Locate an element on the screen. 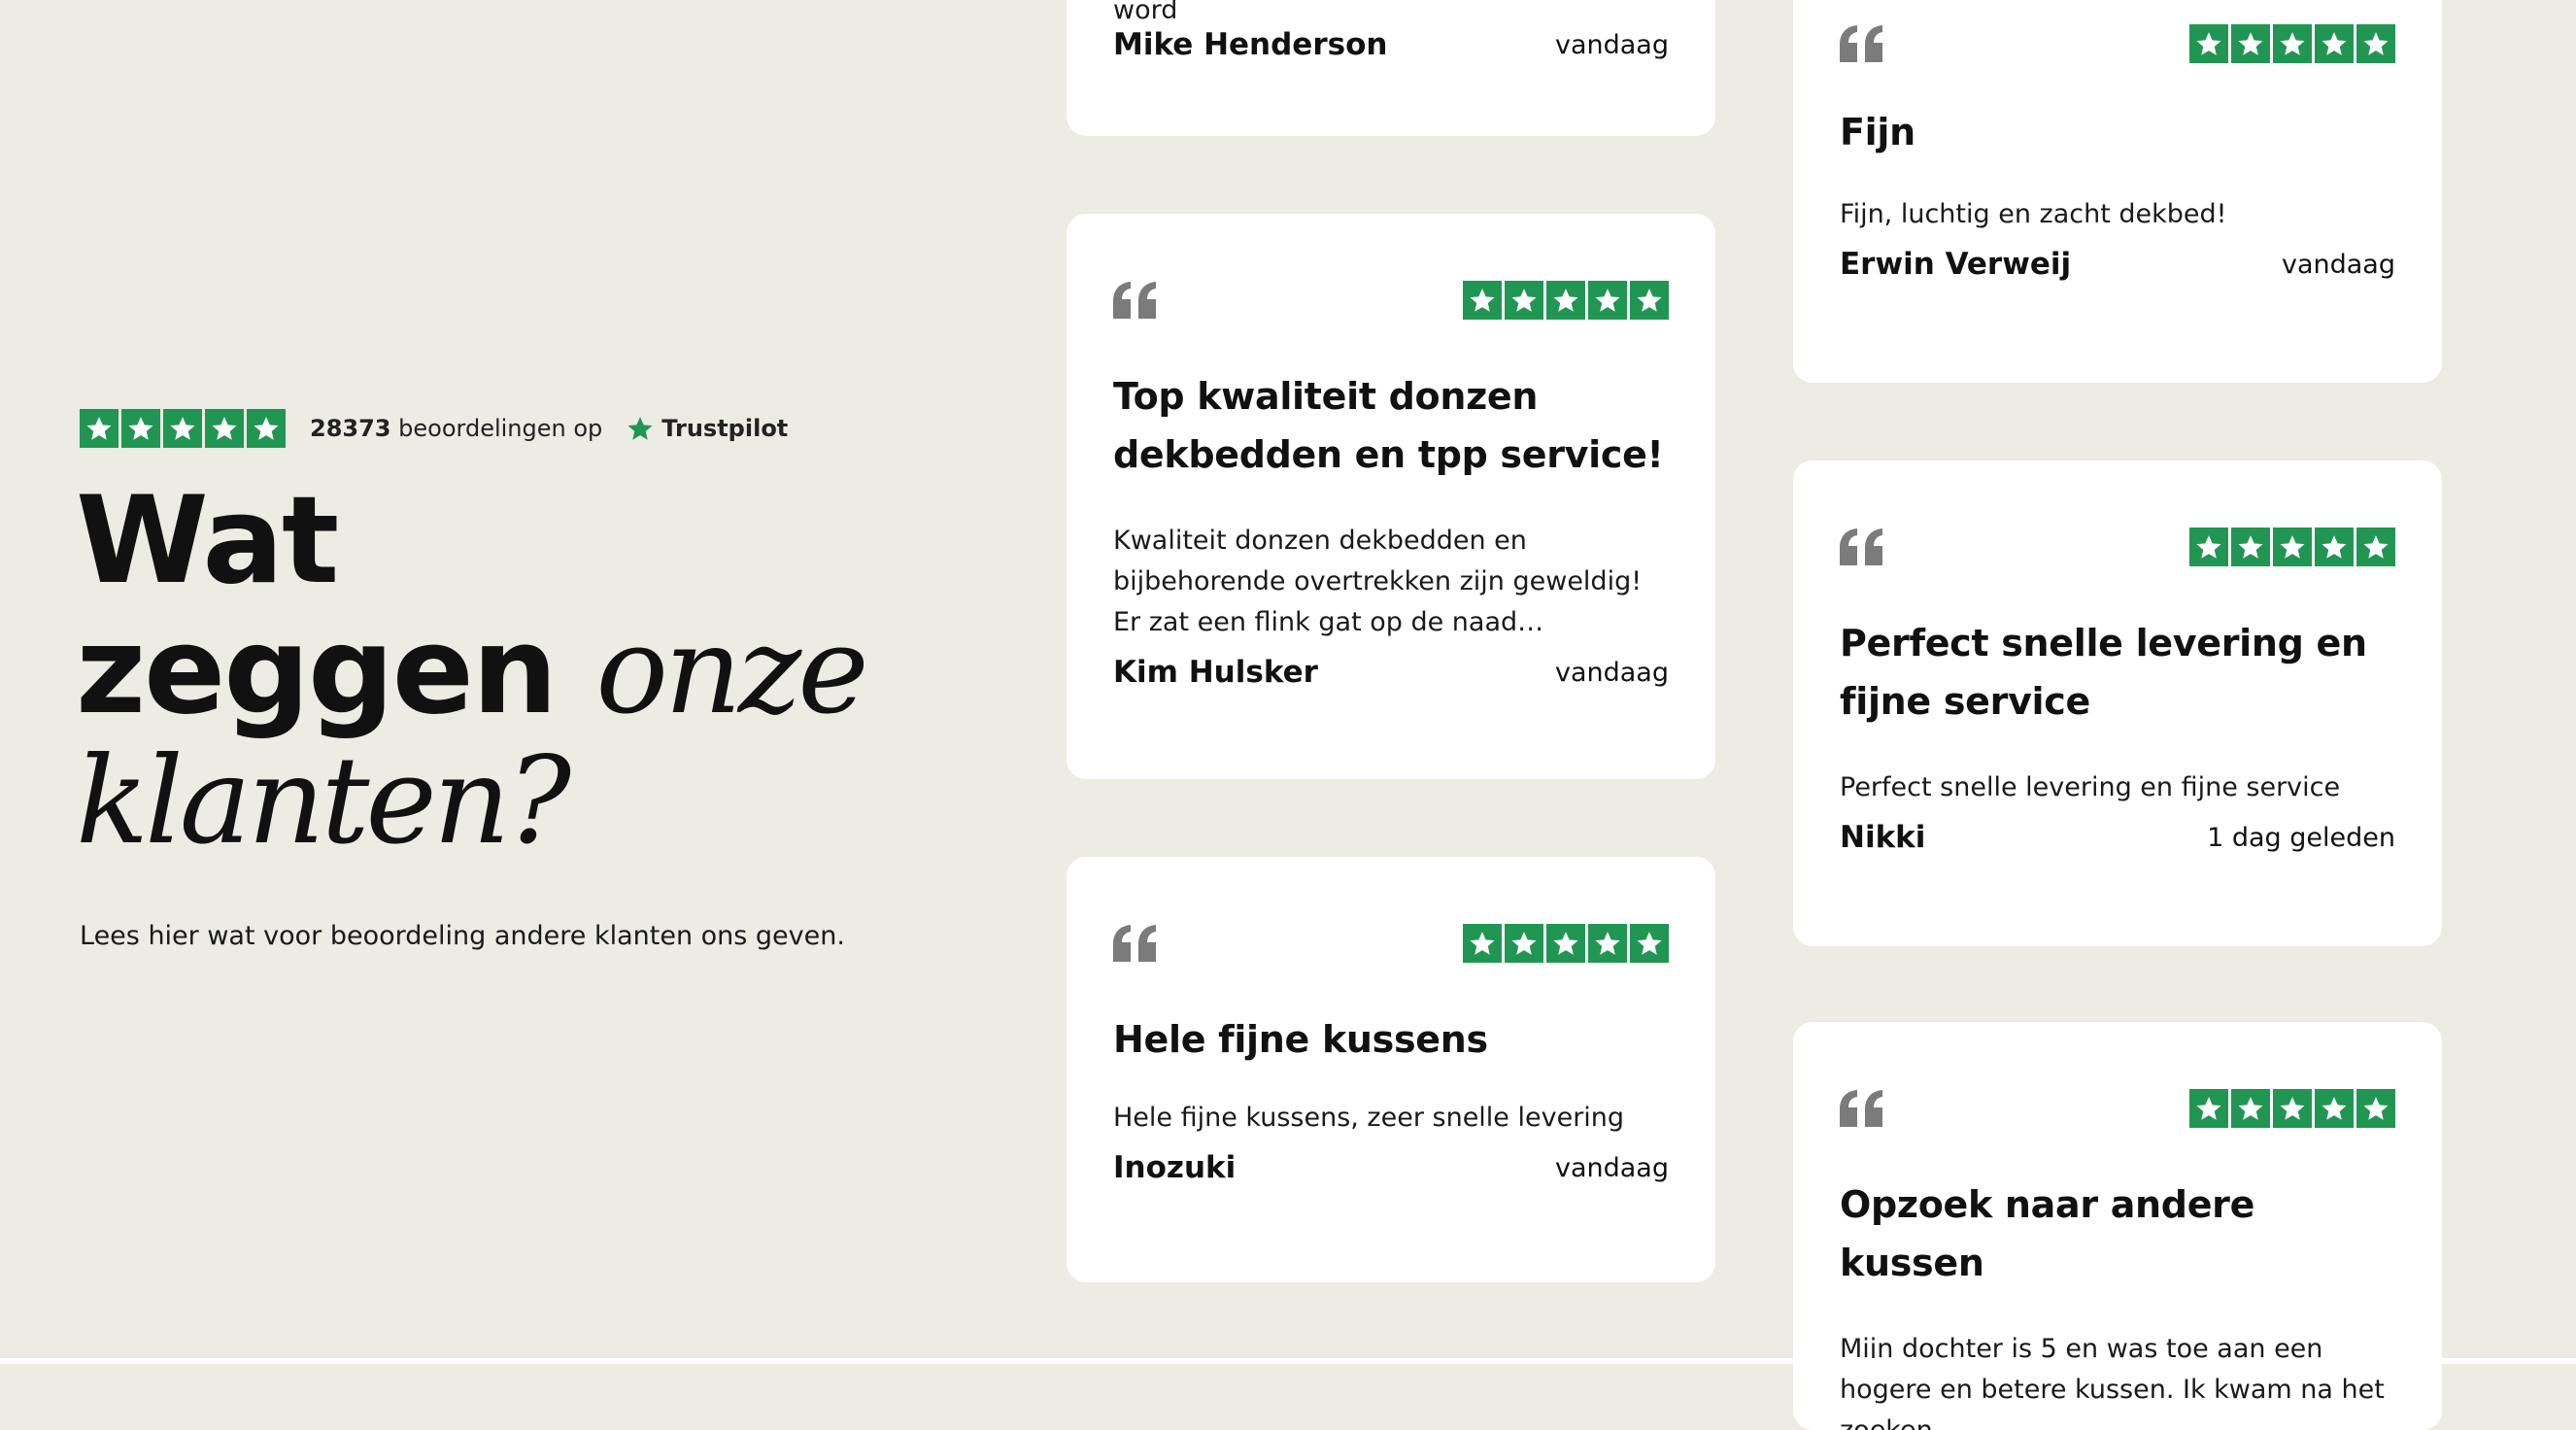  rating-count-text: 28373 beoordelingen op is located at coordinates (456, 428).